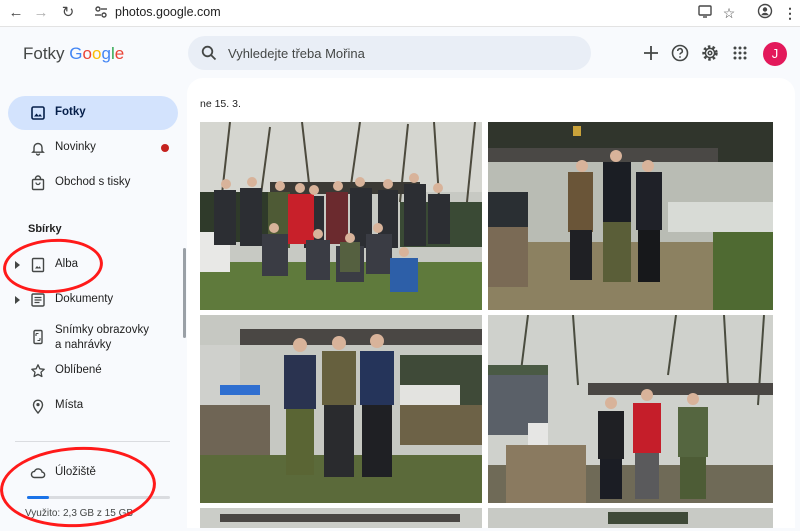 This screenshot has height=531, width=800. I want to click on google-photos-logo: Fotky Google, so click(73, 54).